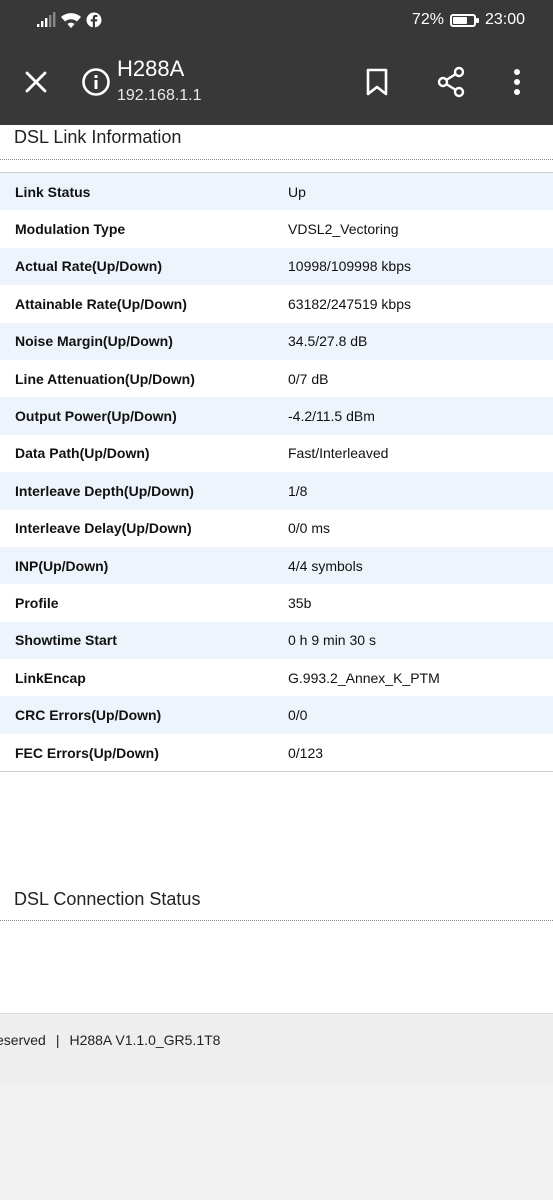 This screenshot has height=1200, width=553. I want to click on bookmark-icon, so click(377, 82).